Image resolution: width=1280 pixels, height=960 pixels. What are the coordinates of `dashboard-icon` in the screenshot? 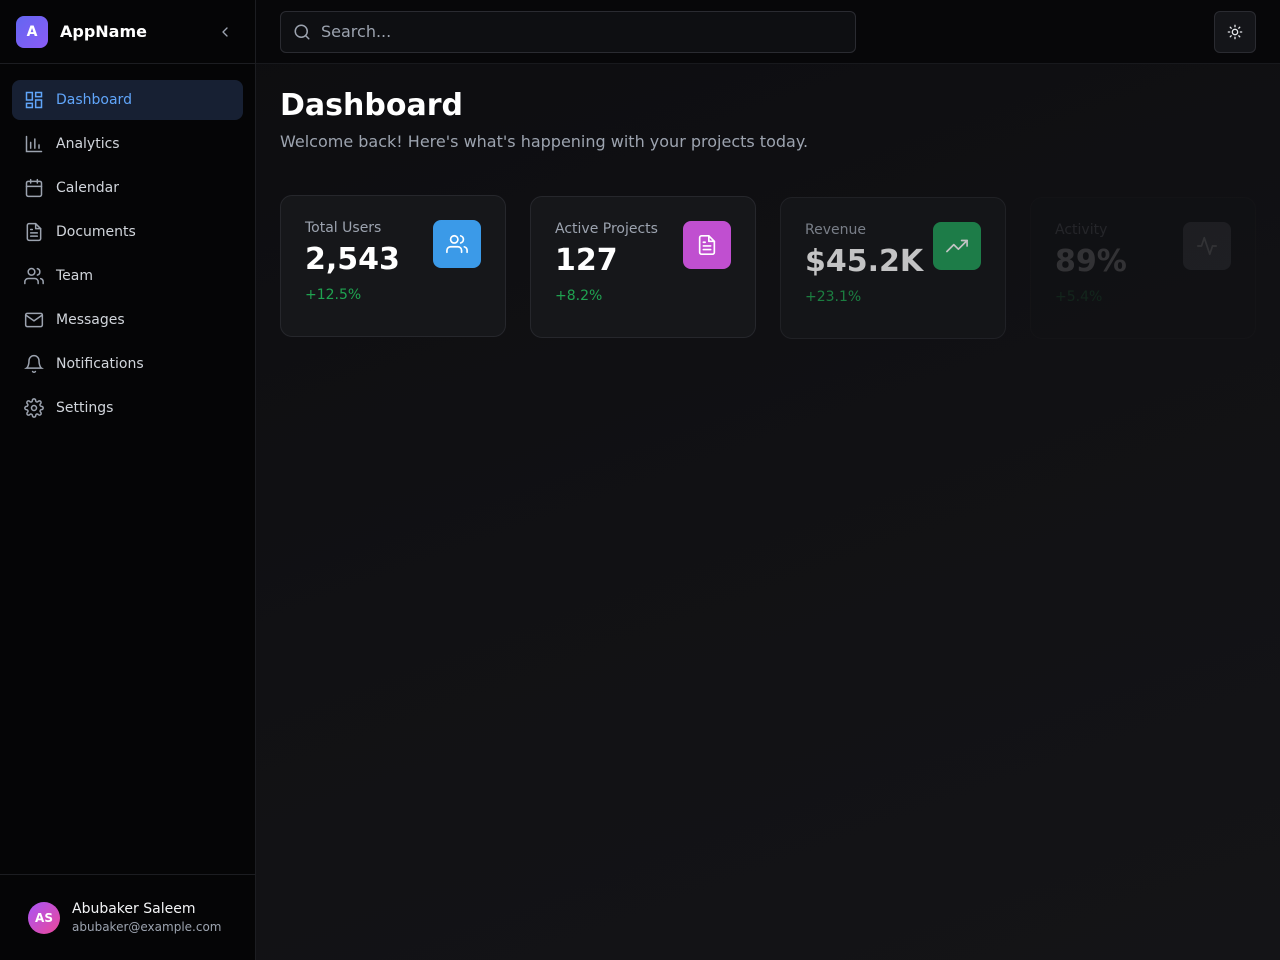 It's located at (34, 100).